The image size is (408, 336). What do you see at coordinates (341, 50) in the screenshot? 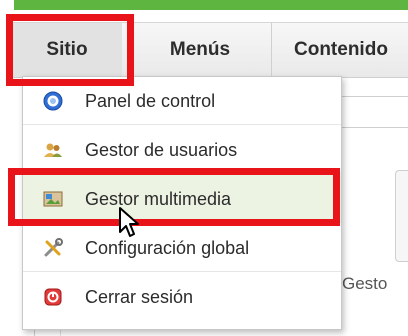
I see `menu-contenido: Contenido` at bounding box center [341, 50].